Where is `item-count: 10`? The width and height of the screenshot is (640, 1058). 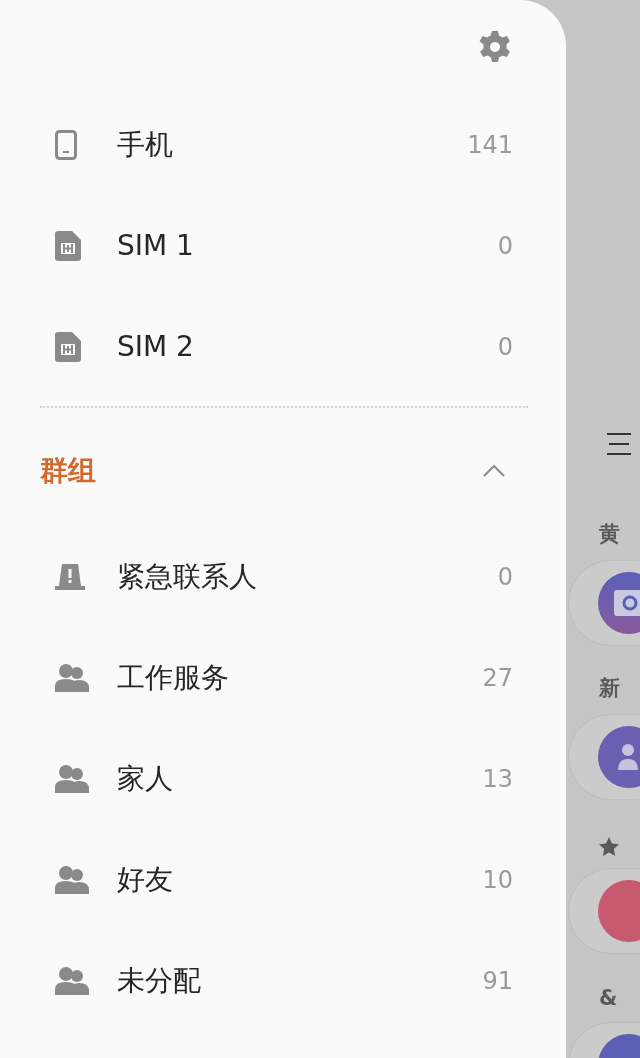
item-count: 10 is located at coordinates (497, 879).